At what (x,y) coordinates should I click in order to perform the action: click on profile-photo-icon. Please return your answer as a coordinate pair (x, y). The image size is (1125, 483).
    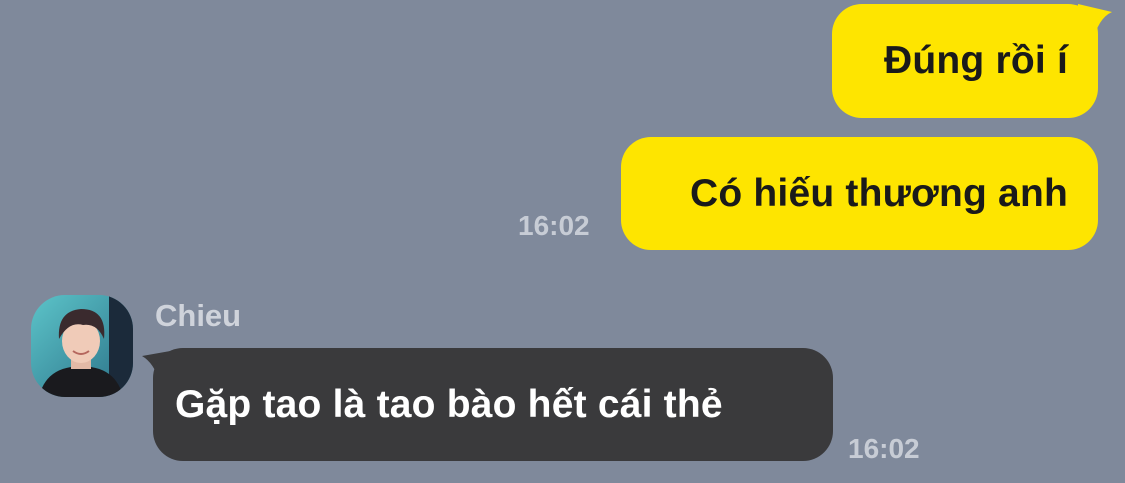
    Looking at the image, I should click on (82, 346).